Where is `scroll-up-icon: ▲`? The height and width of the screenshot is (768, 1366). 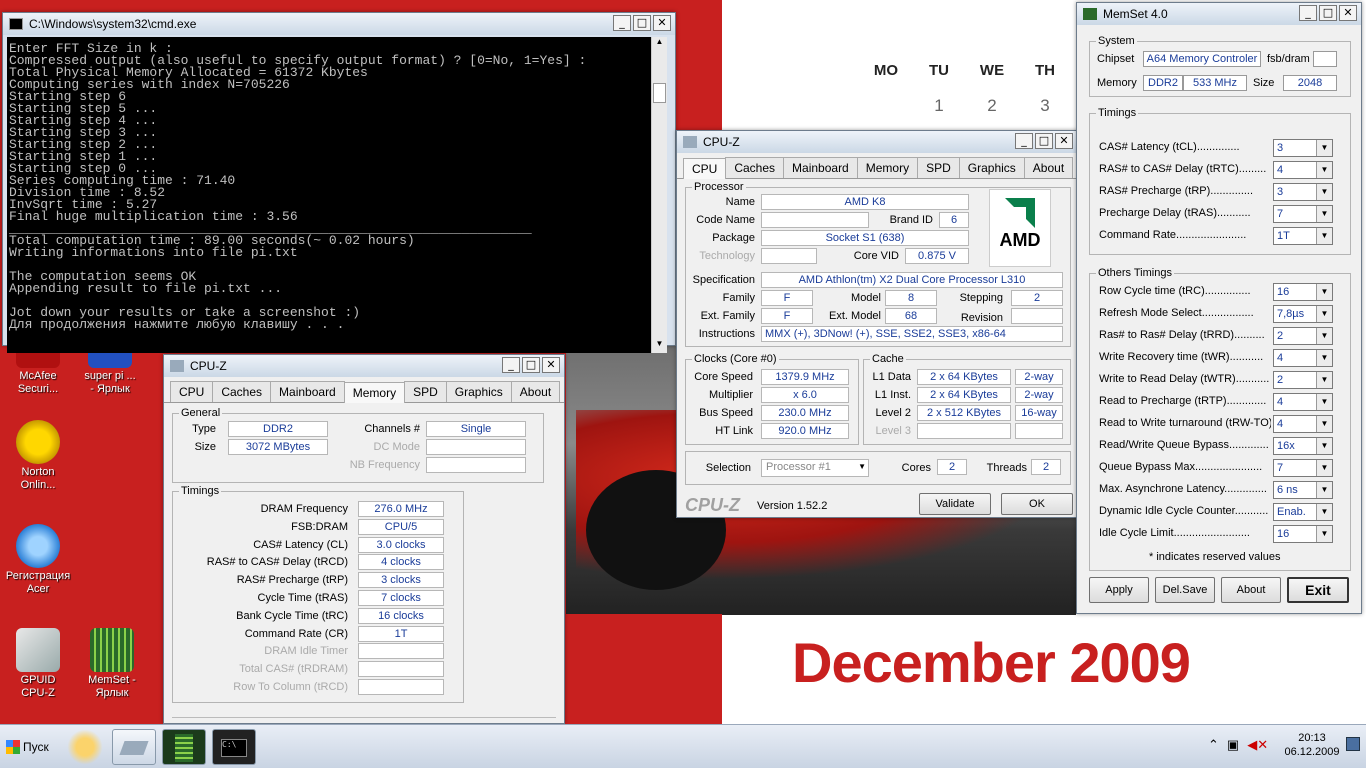
scroll-up-icon: ▲ is located at coordinates (659, 44).